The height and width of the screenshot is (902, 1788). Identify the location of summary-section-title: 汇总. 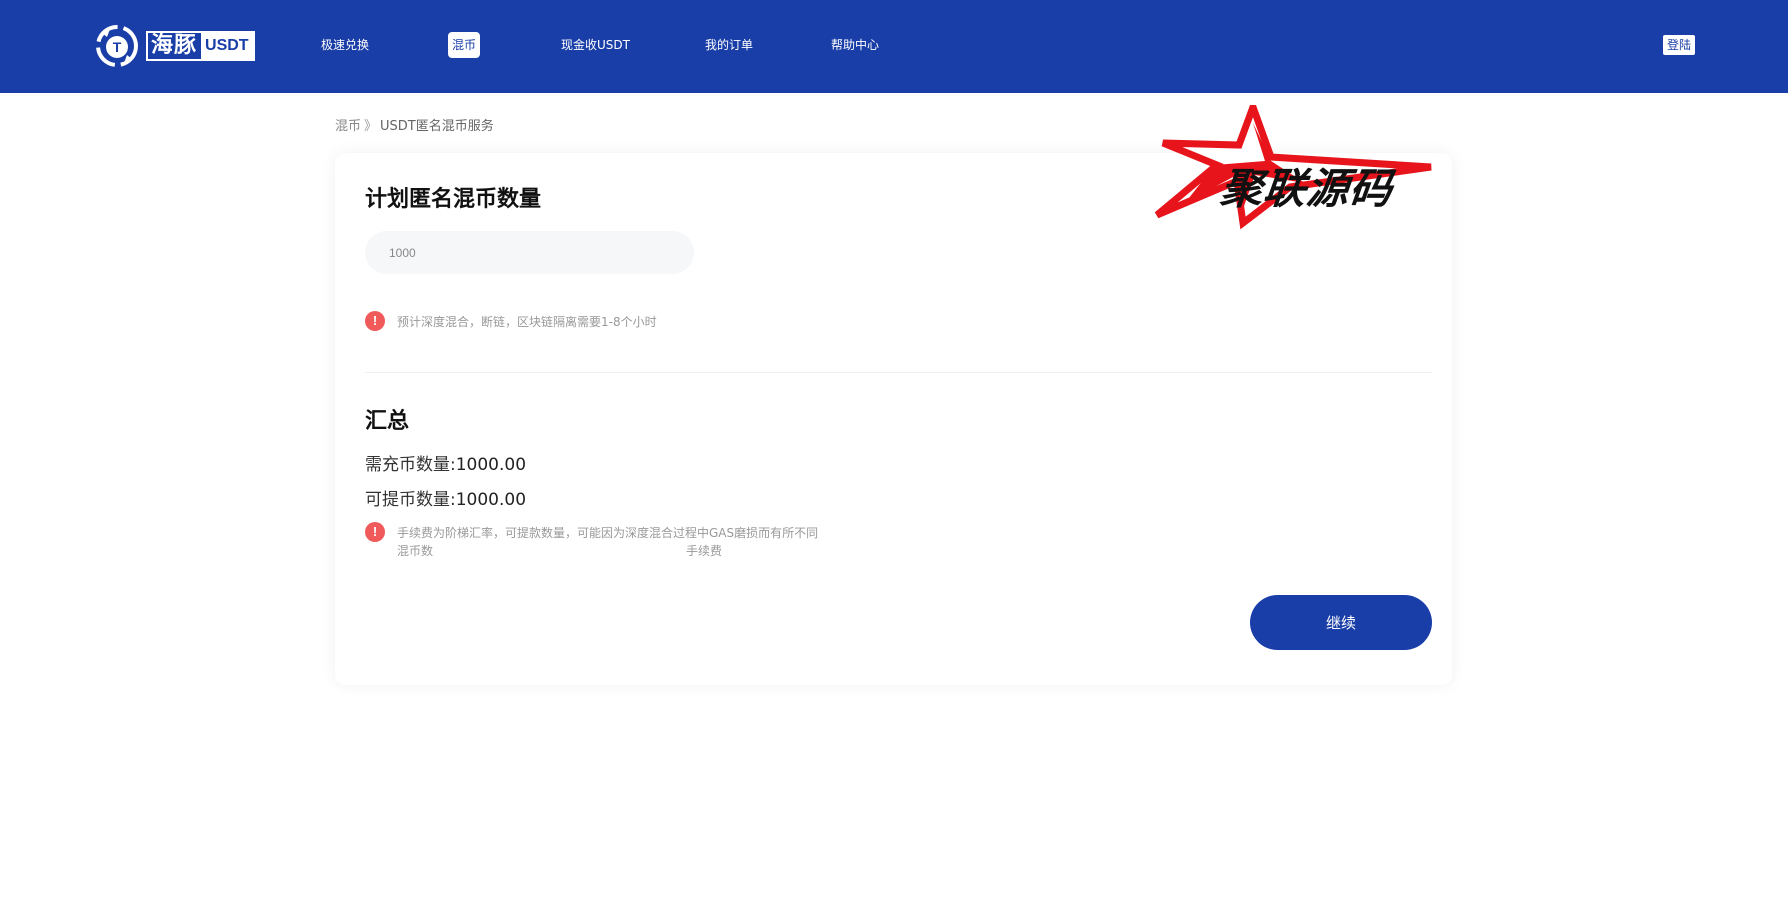
(387, 421).